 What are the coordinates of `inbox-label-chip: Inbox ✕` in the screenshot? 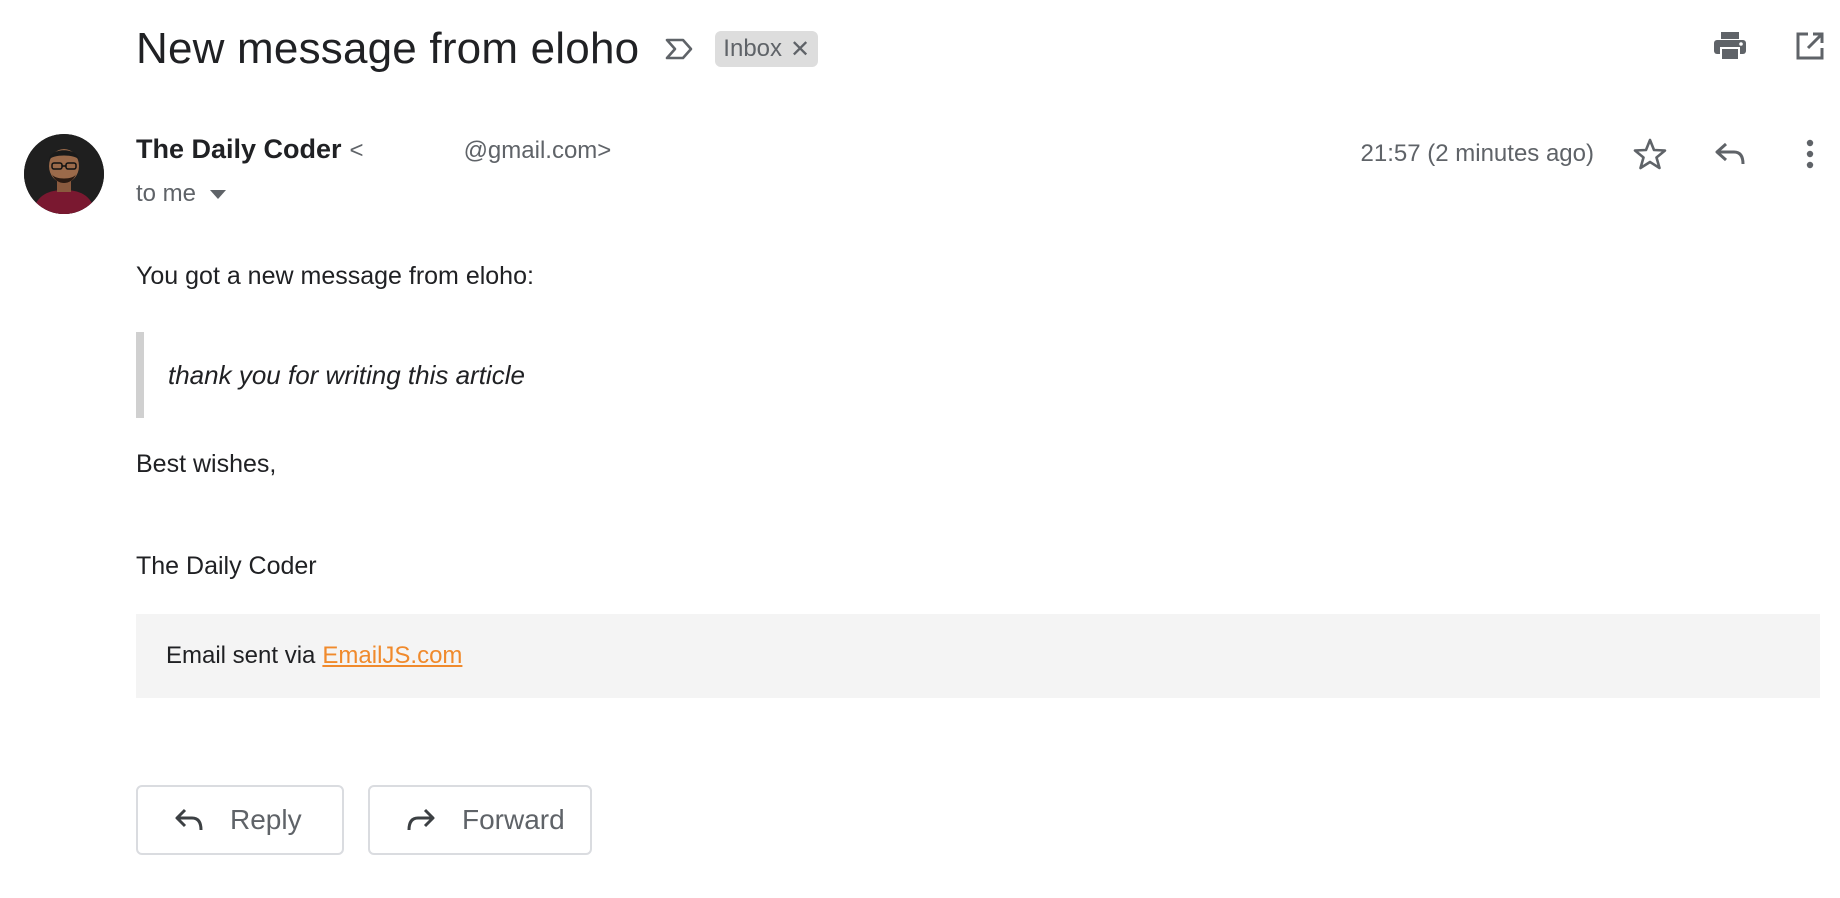 It's located at (767, 49).